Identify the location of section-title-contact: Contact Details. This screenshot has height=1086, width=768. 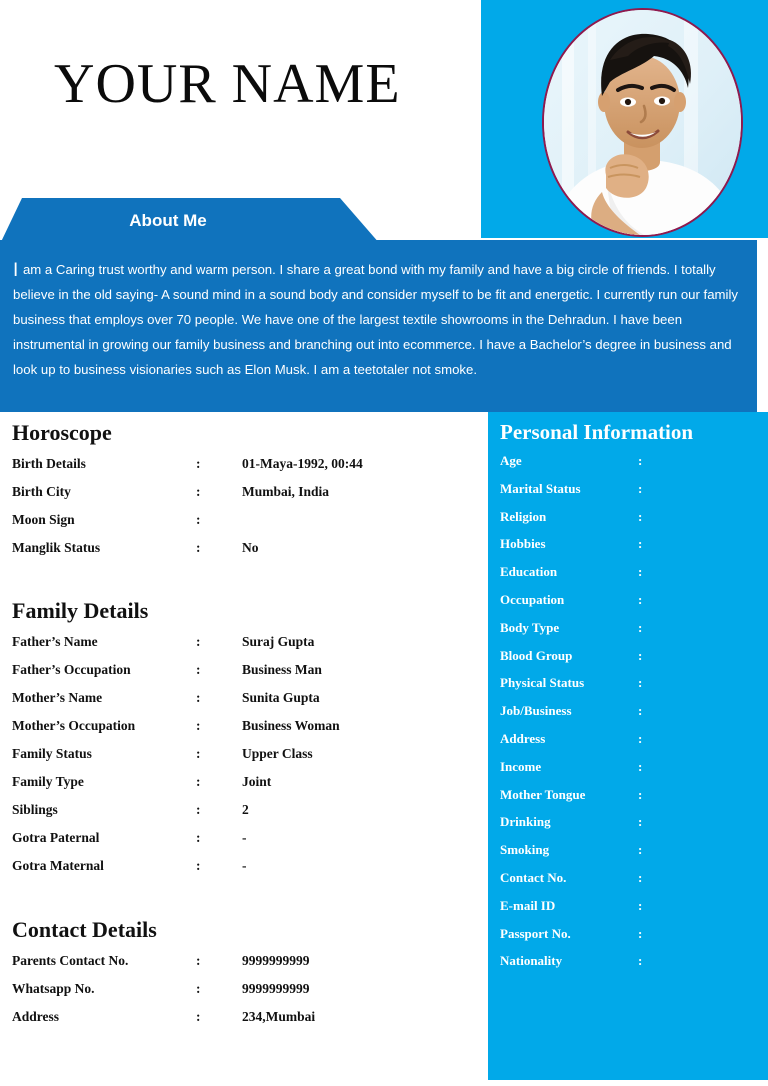
(84, 929).